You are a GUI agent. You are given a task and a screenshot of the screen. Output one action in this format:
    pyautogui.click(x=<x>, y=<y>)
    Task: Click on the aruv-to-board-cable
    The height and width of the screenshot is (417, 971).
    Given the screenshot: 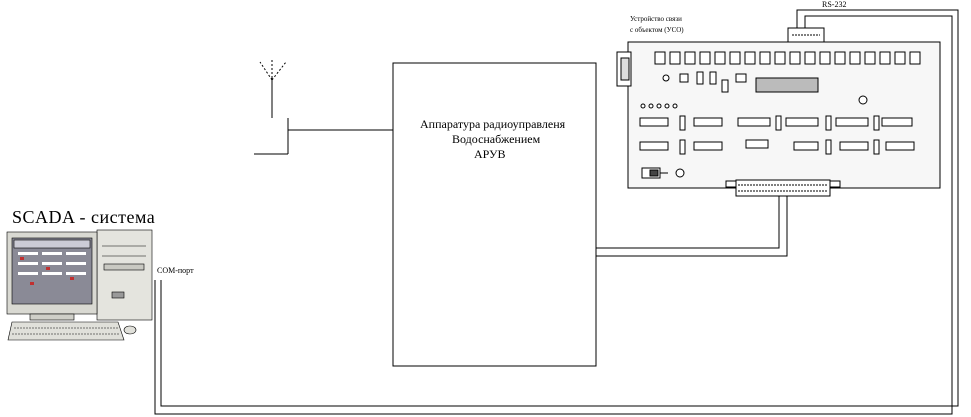 What is the action you would take?
    pyautogui.click(x=692, y=223)
    